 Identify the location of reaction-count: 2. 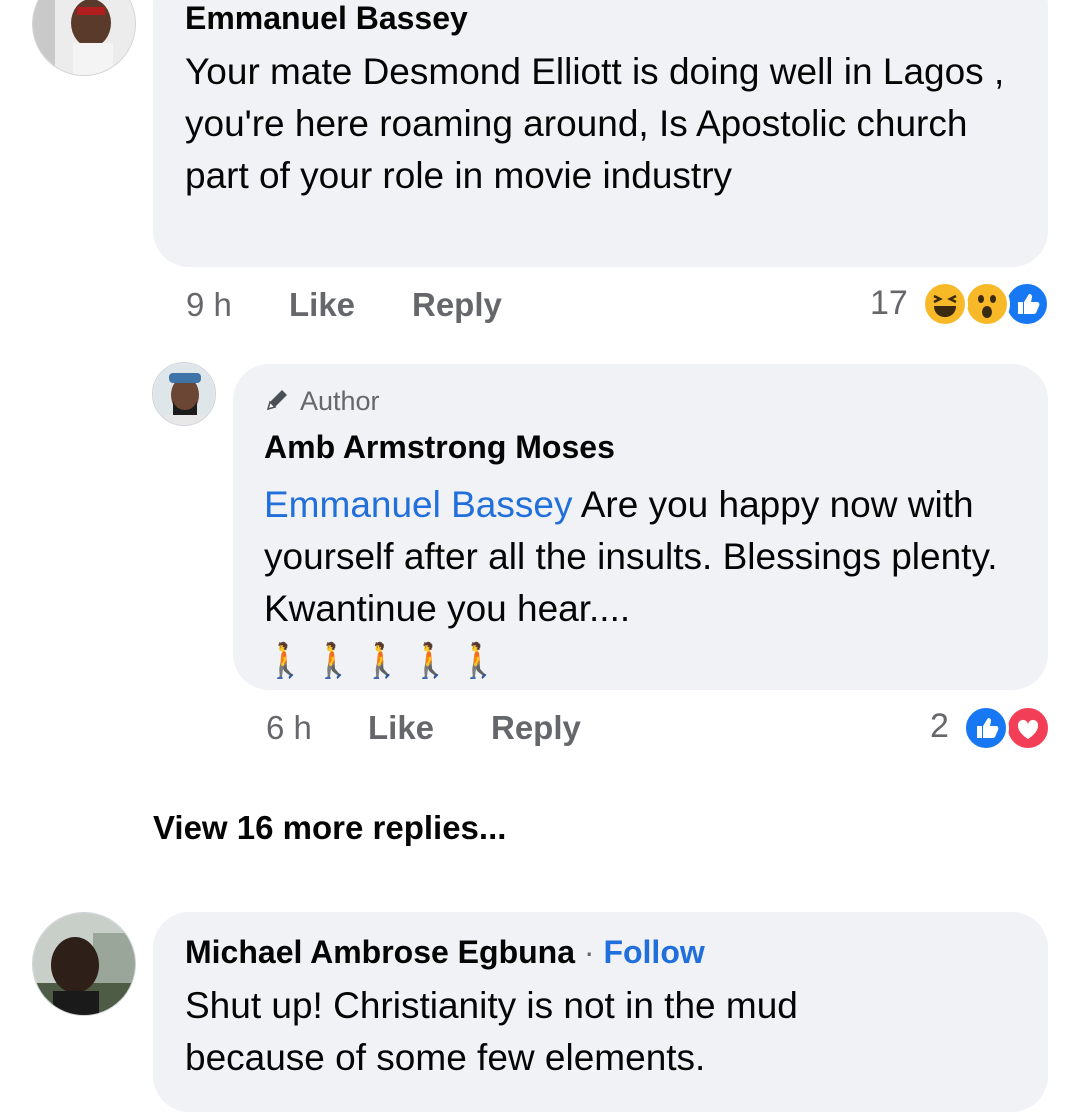
(939, 726).